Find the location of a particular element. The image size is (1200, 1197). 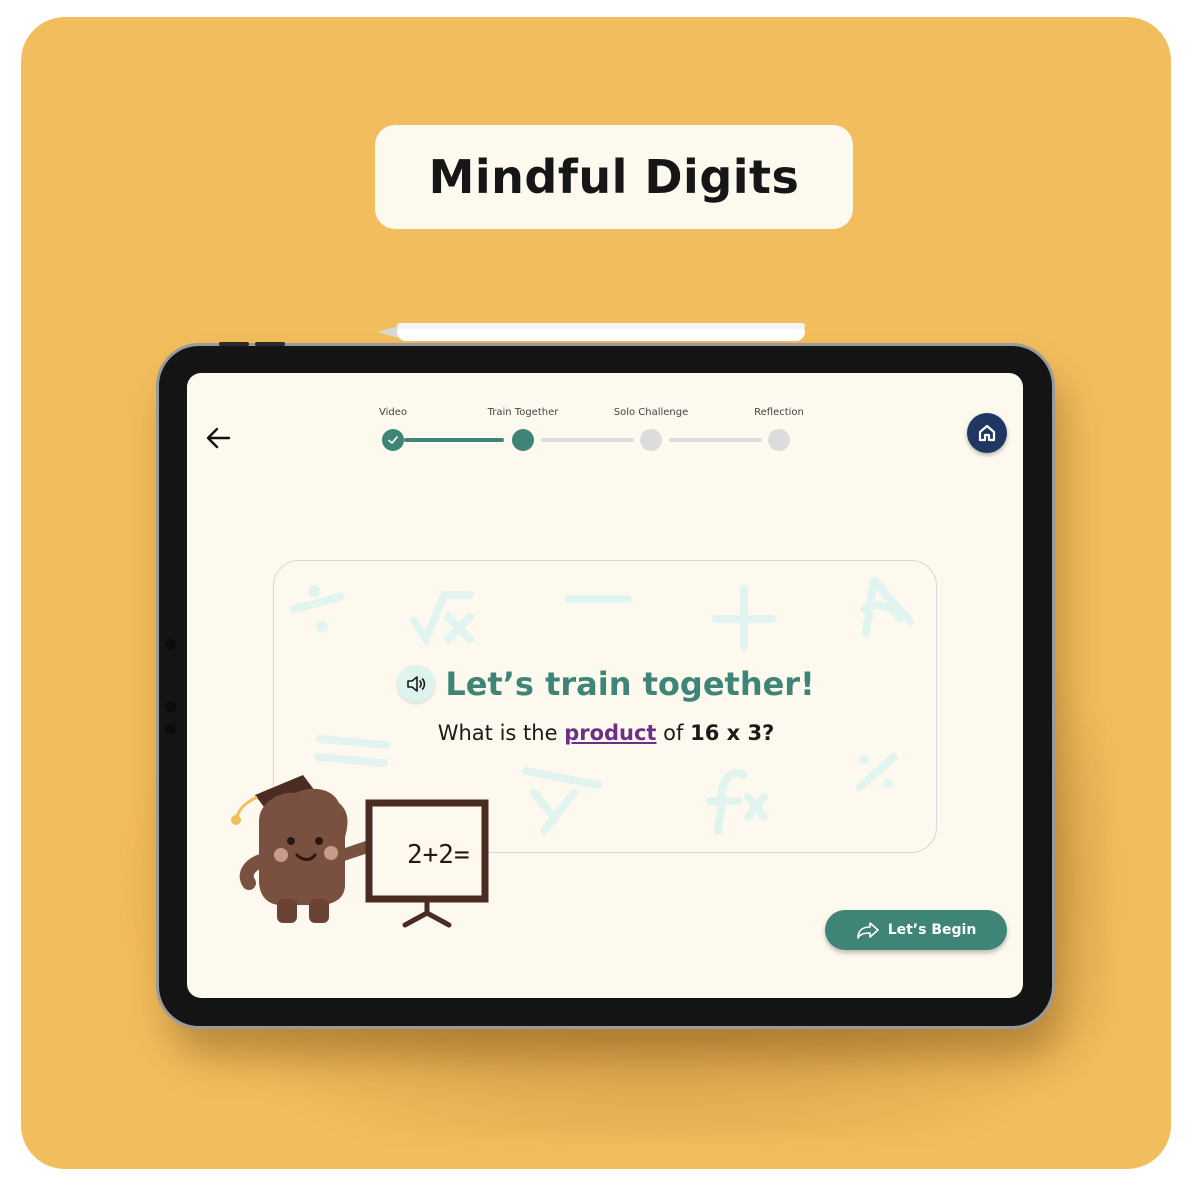

step-dot-train-together is located at coordinates (523, 440).